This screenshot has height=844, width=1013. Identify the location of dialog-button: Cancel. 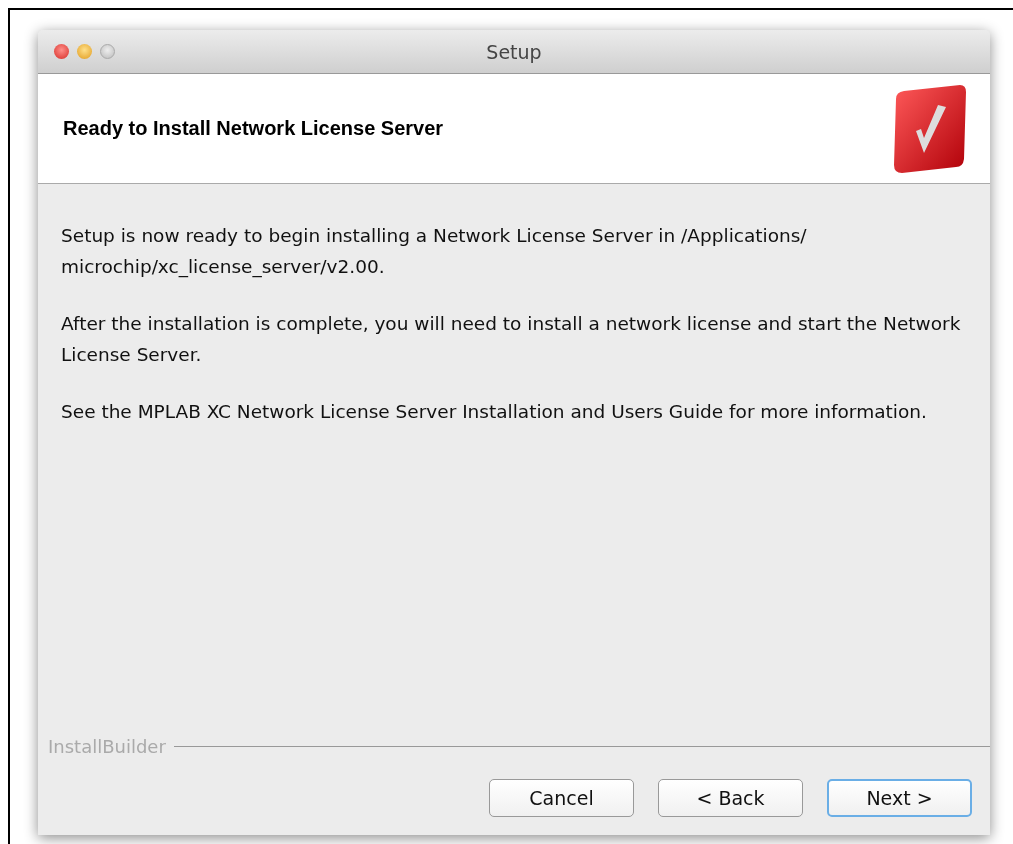
(561, 798).